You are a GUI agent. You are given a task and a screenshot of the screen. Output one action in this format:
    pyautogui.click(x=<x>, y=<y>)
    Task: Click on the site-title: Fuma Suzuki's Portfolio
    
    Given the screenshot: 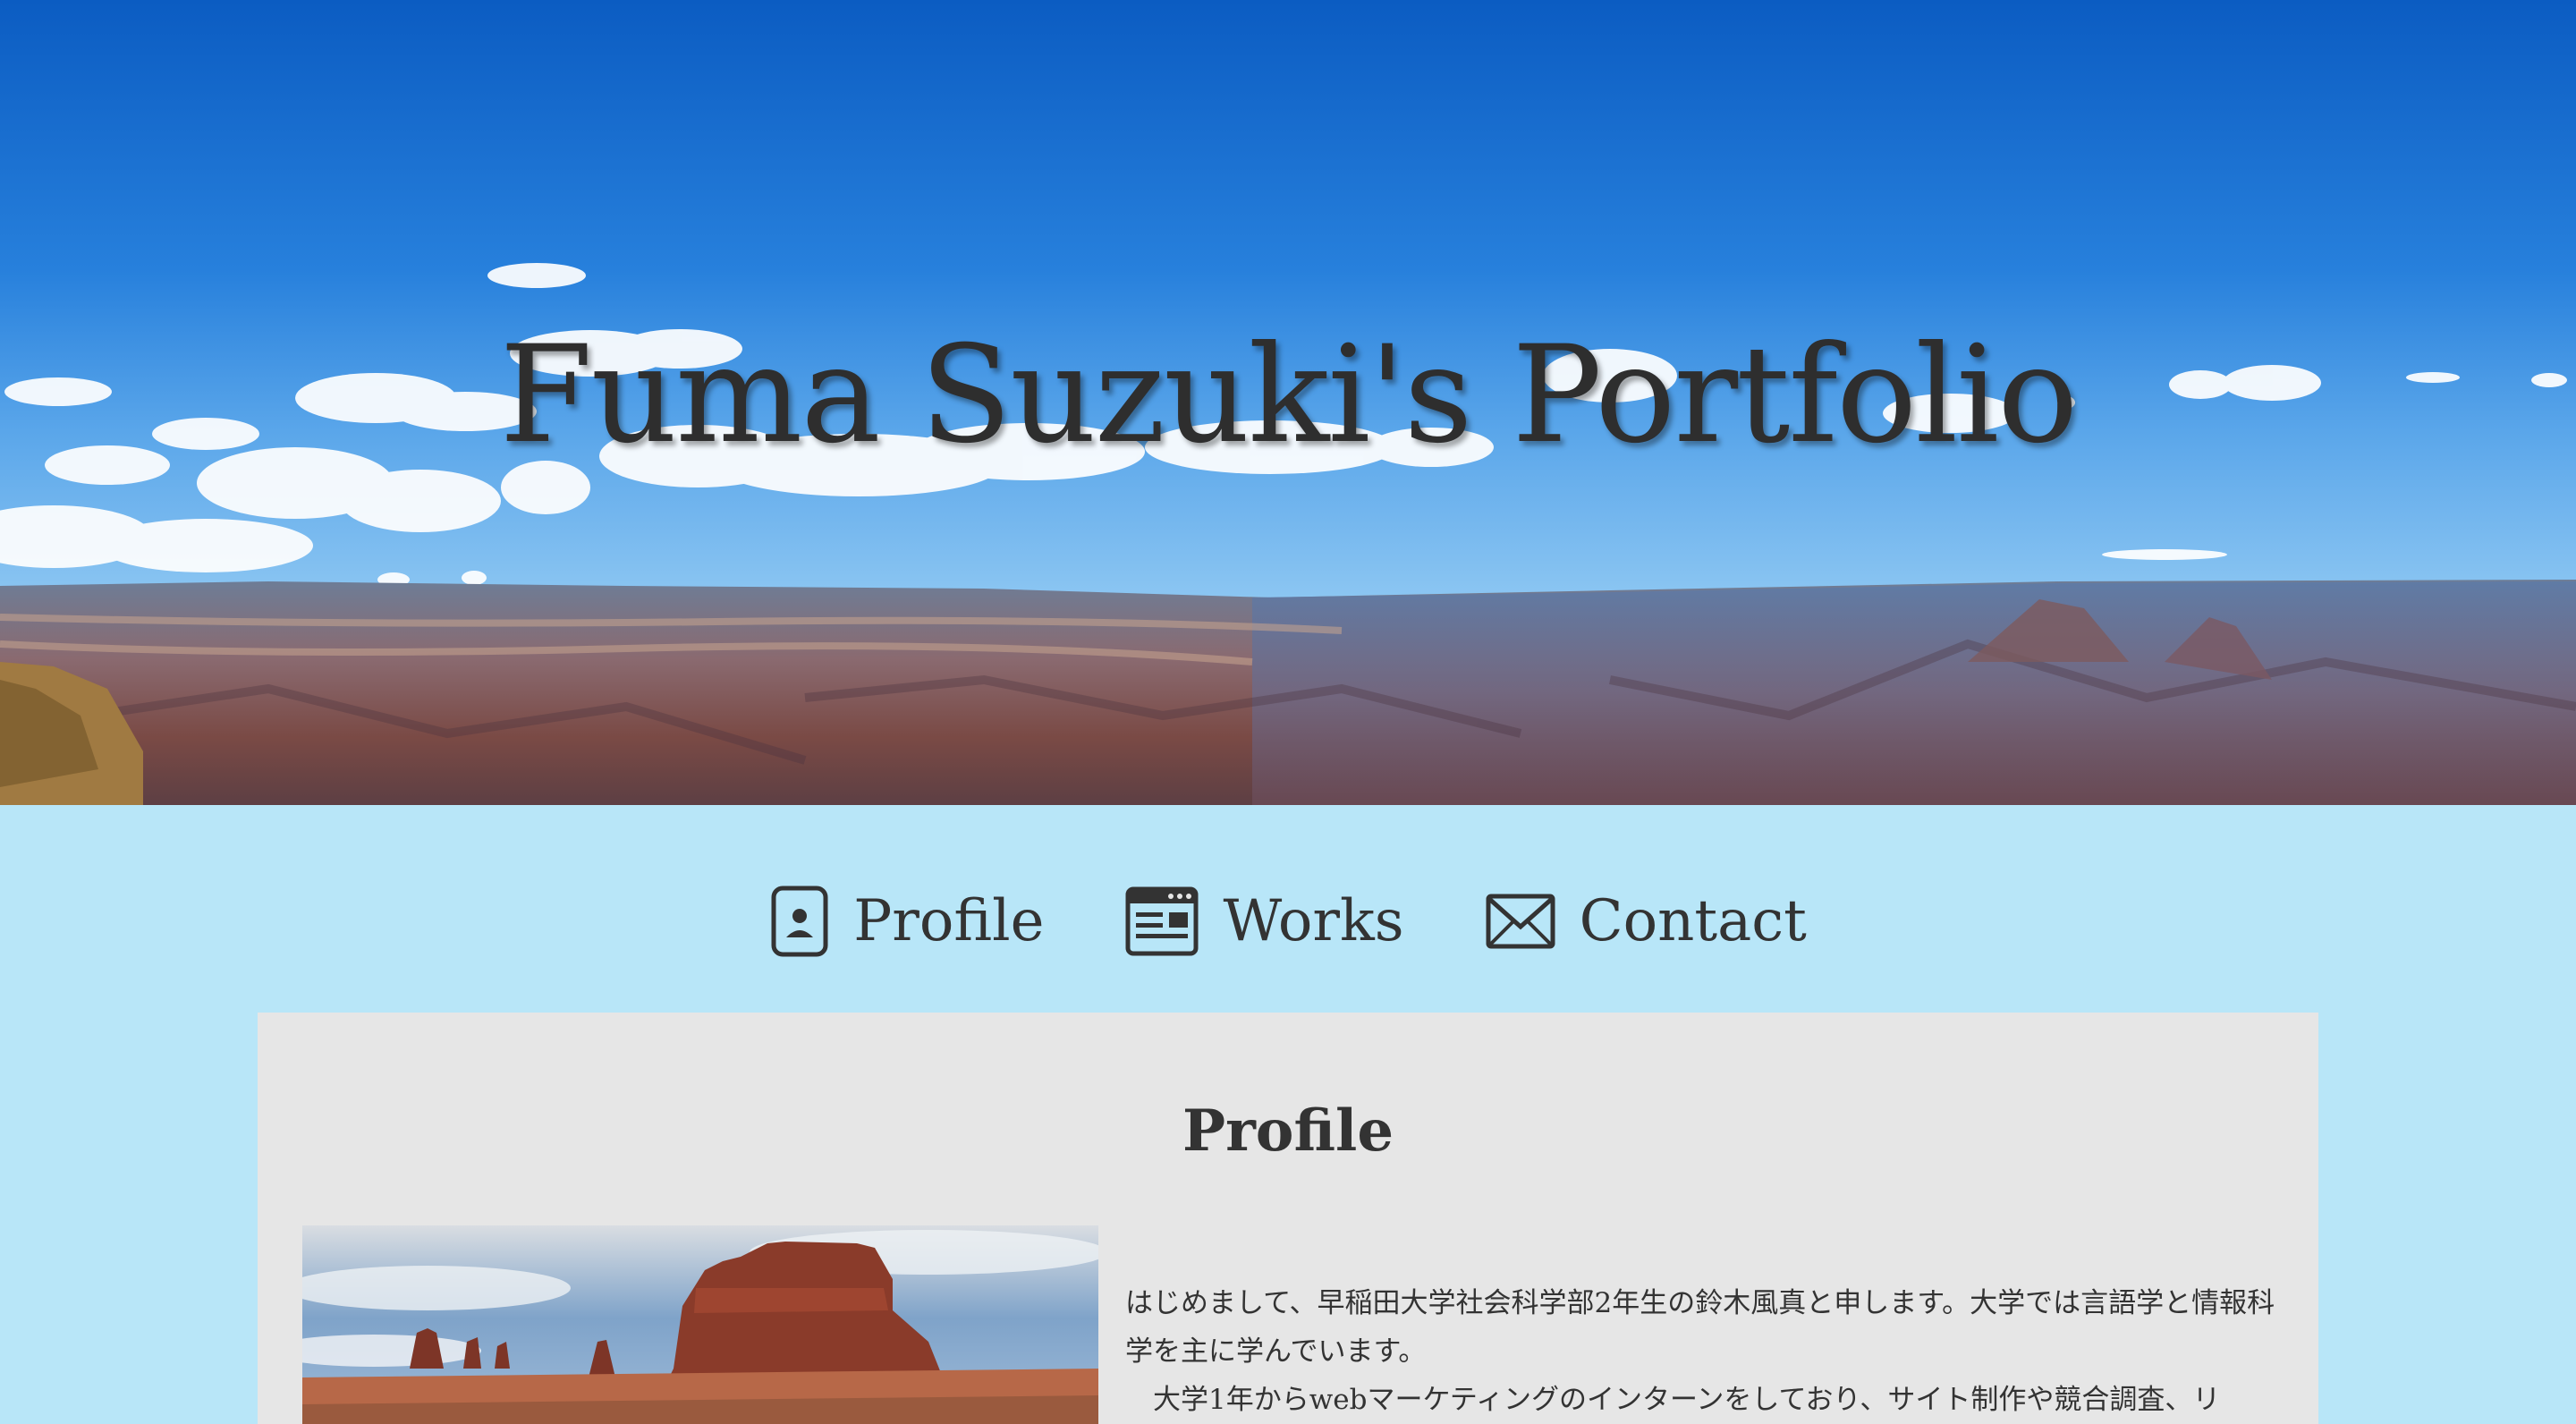 What is the action you would take?
    pyautogui.click(x=1288, y=395)
    